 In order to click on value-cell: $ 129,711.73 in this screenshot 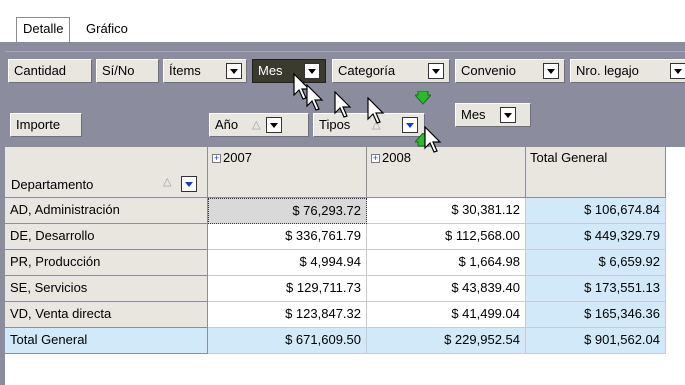, I will do `click(287, 289)`.